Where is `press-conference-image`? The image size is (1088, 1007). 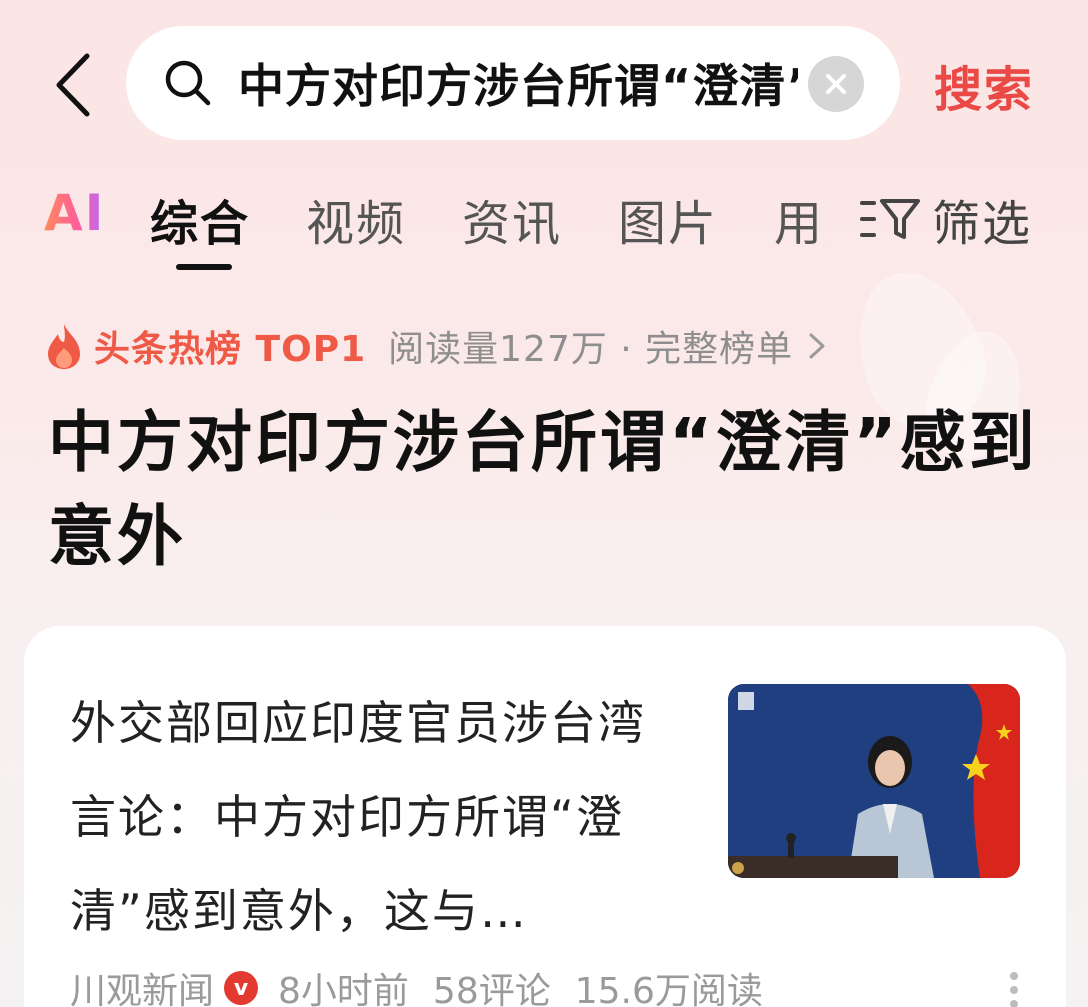 press-conference-image is located at coordinates (874, 781).